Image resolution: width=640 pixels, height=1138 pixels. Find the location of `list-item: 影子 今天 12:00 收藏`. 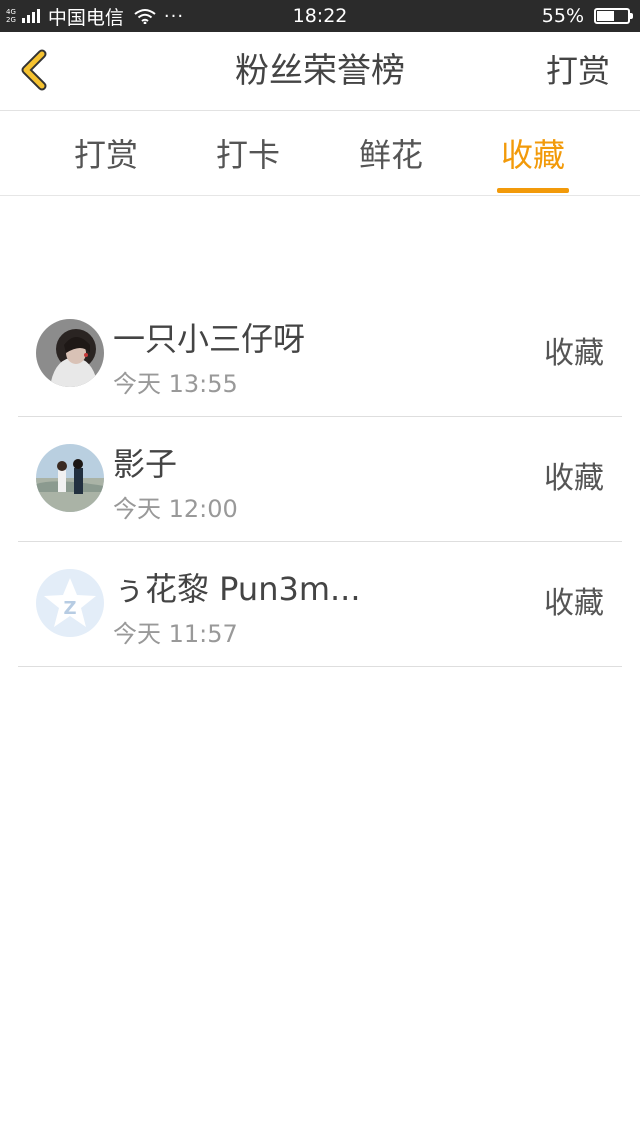

list-item: 影子 今天 12:00 收藏 is located at coordinates (320, 479).